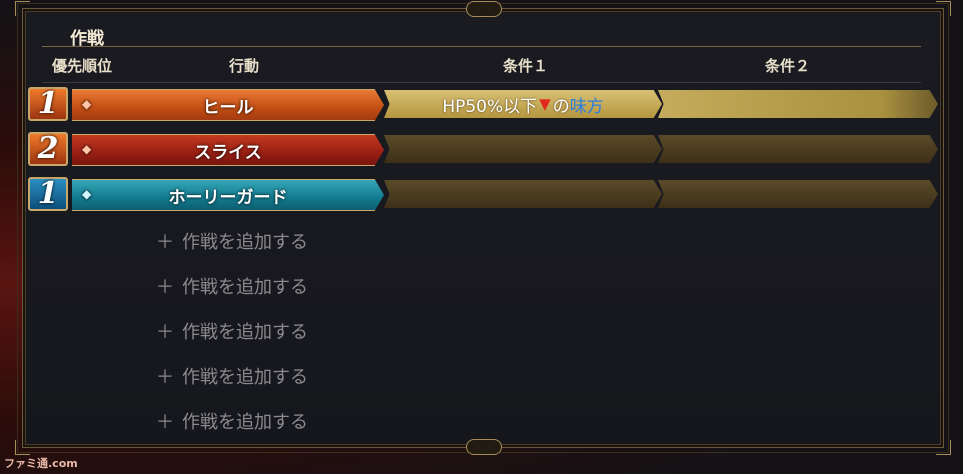  I want to click on condition-mid: の, so click(561, 106).